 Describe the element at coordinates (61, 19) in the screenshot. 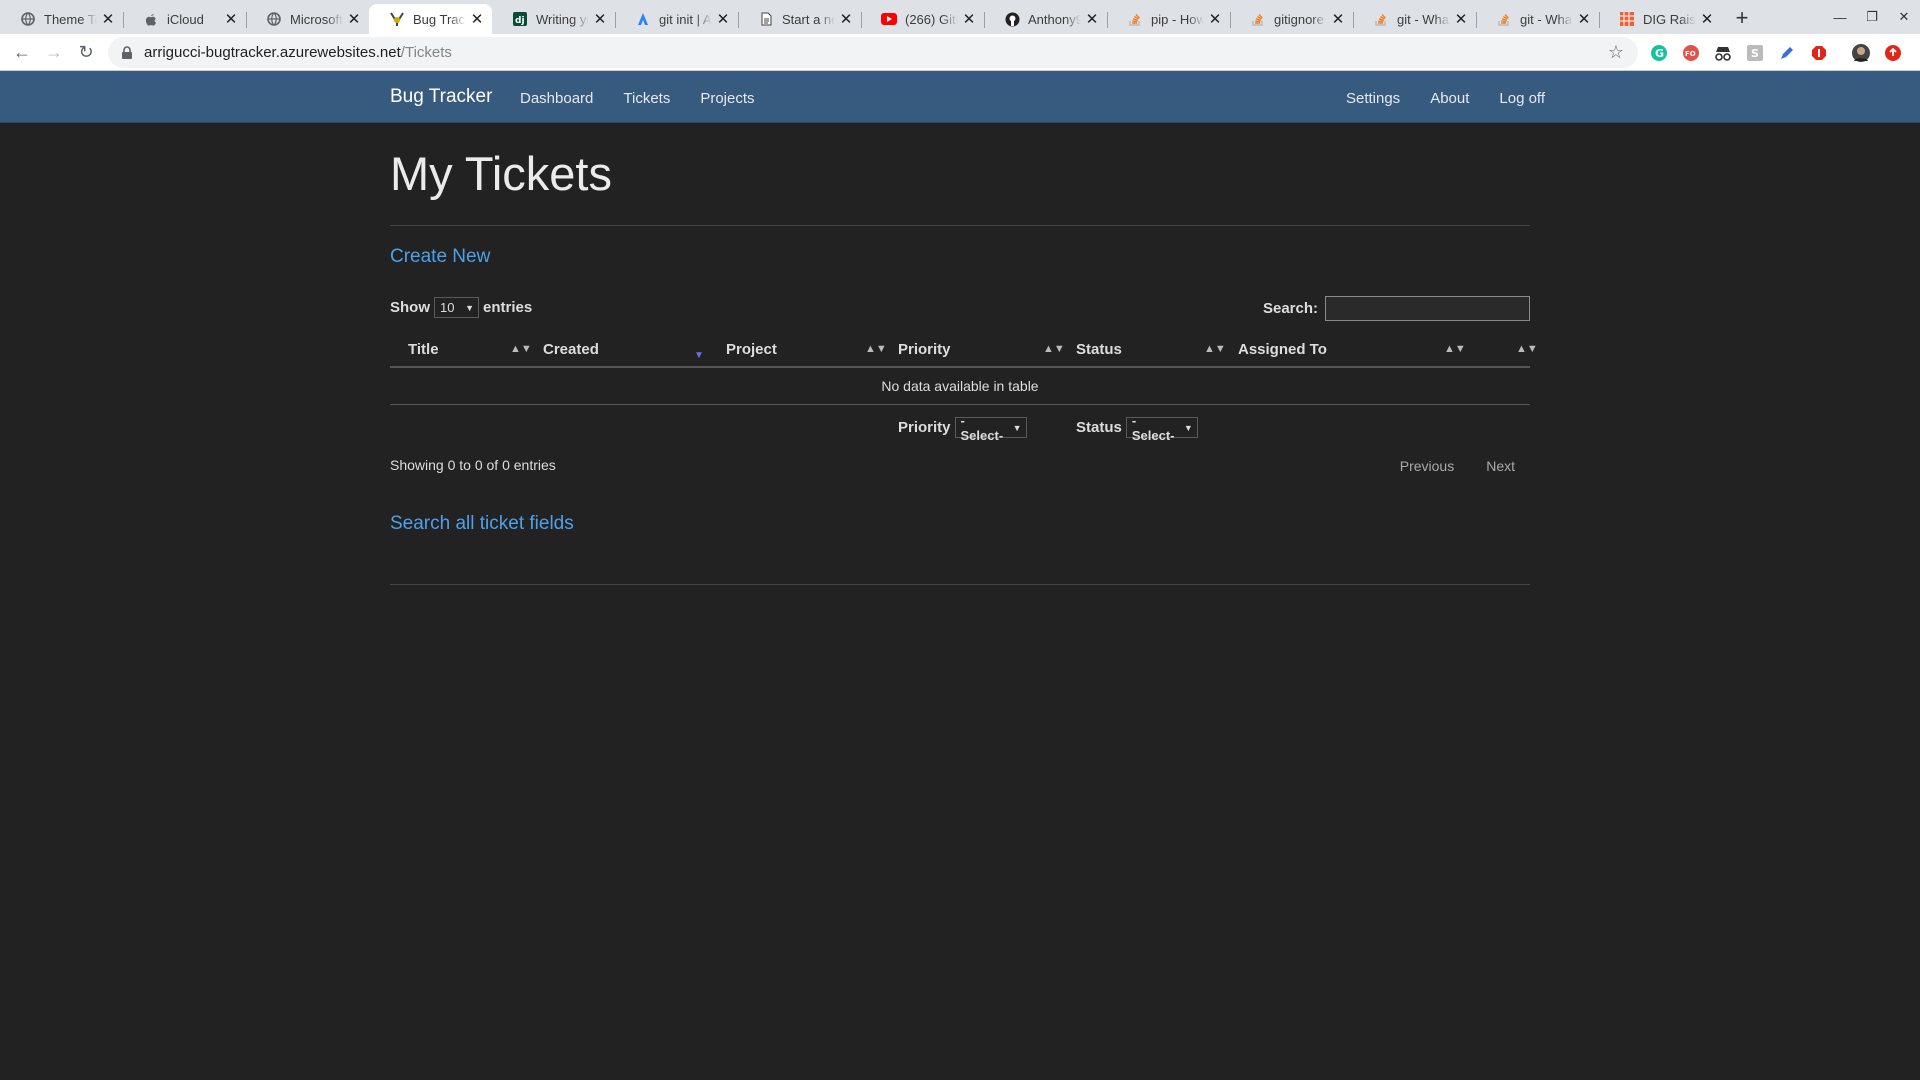

I see `browser-tab: Theme Ter ✕` at that location.